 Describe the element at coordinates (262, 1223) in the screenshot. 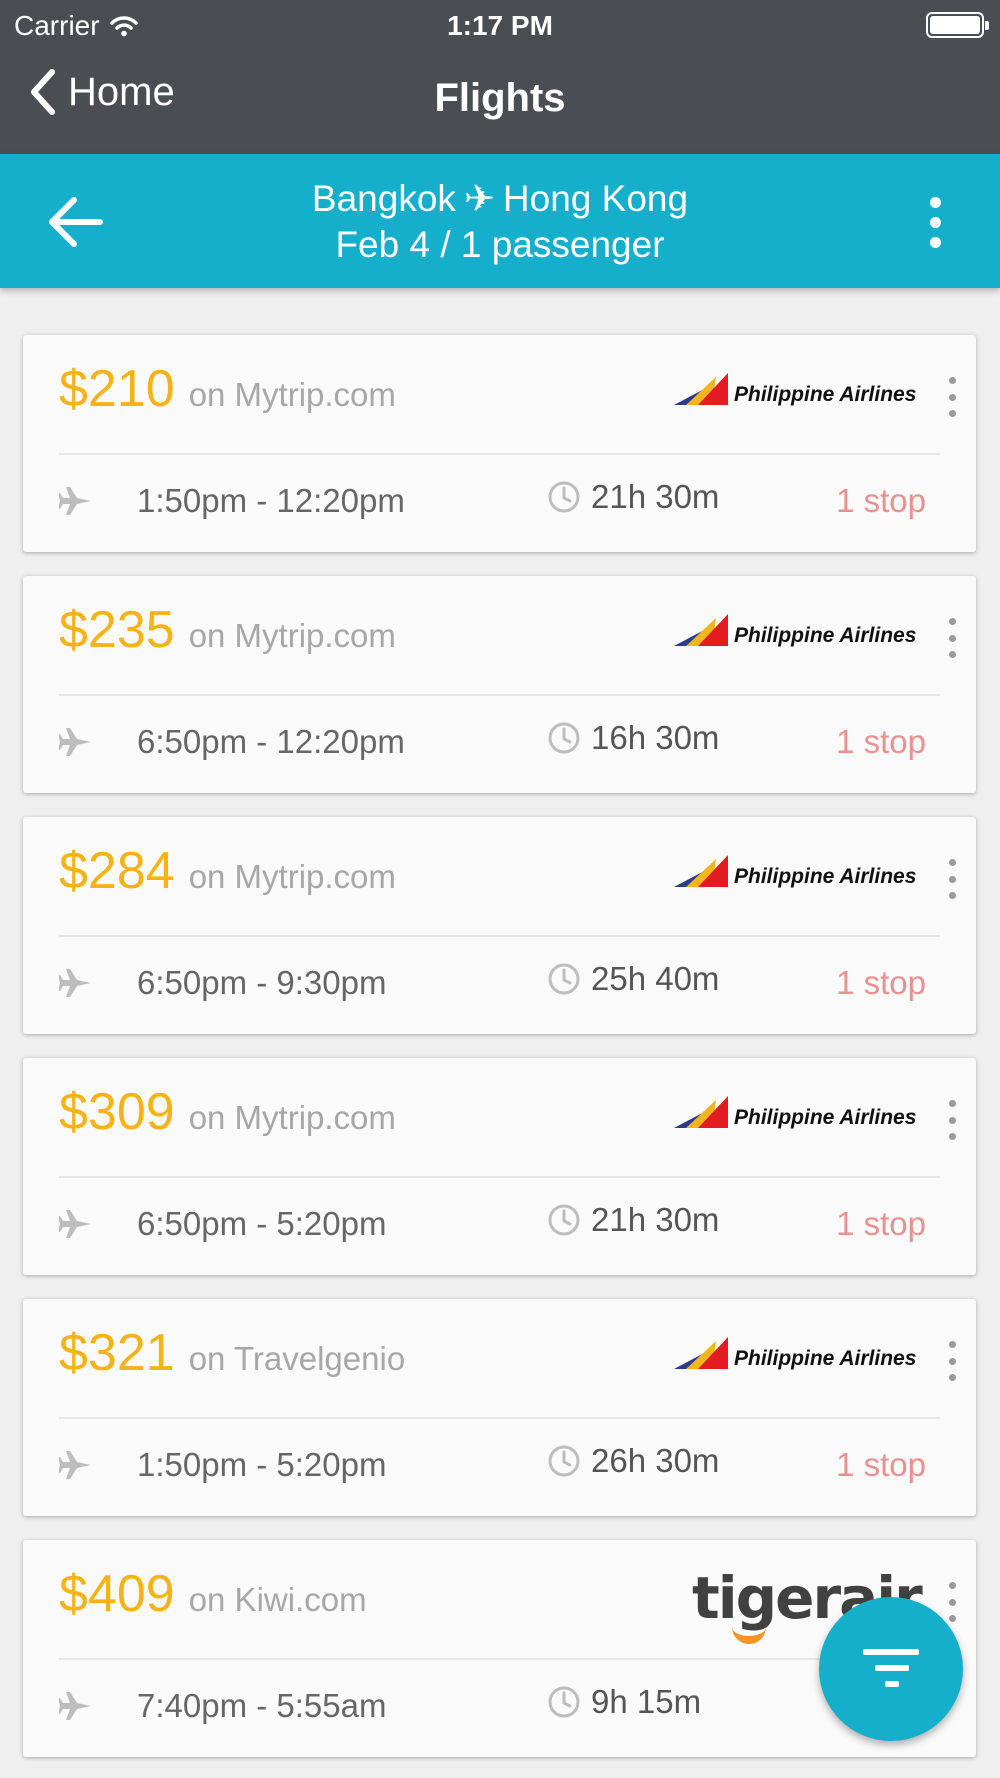

I see `flight-times: 6:50pm - 5:20pm` at that location.